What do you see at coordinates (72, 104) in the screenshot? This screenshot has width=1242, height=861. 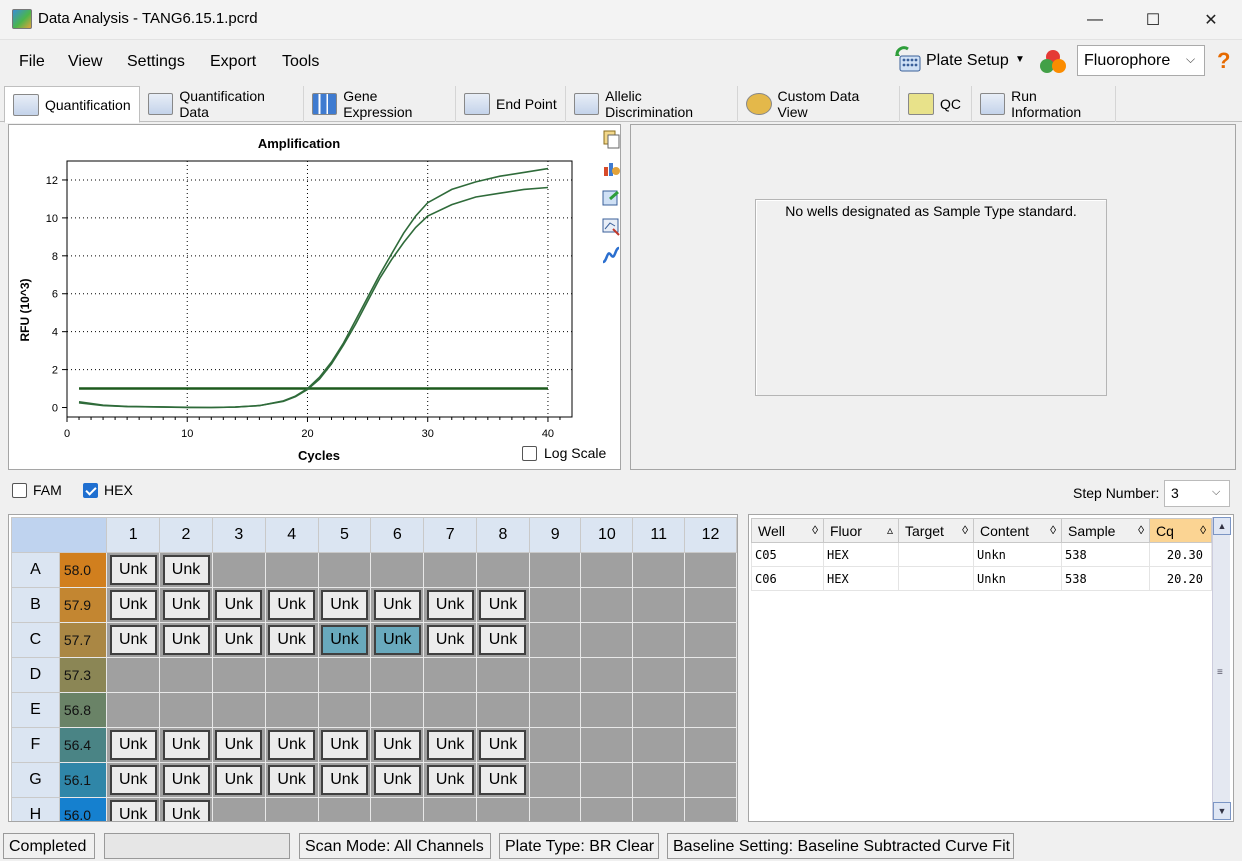 I see `tab-quantification: Quantification` at bounding box center [72, 104].